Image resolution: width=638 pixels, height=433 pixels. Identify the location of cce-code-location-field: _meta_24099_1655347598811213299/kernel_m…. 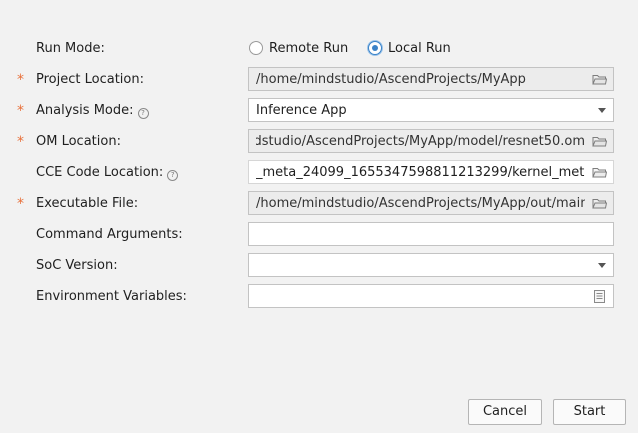
(431, 172).